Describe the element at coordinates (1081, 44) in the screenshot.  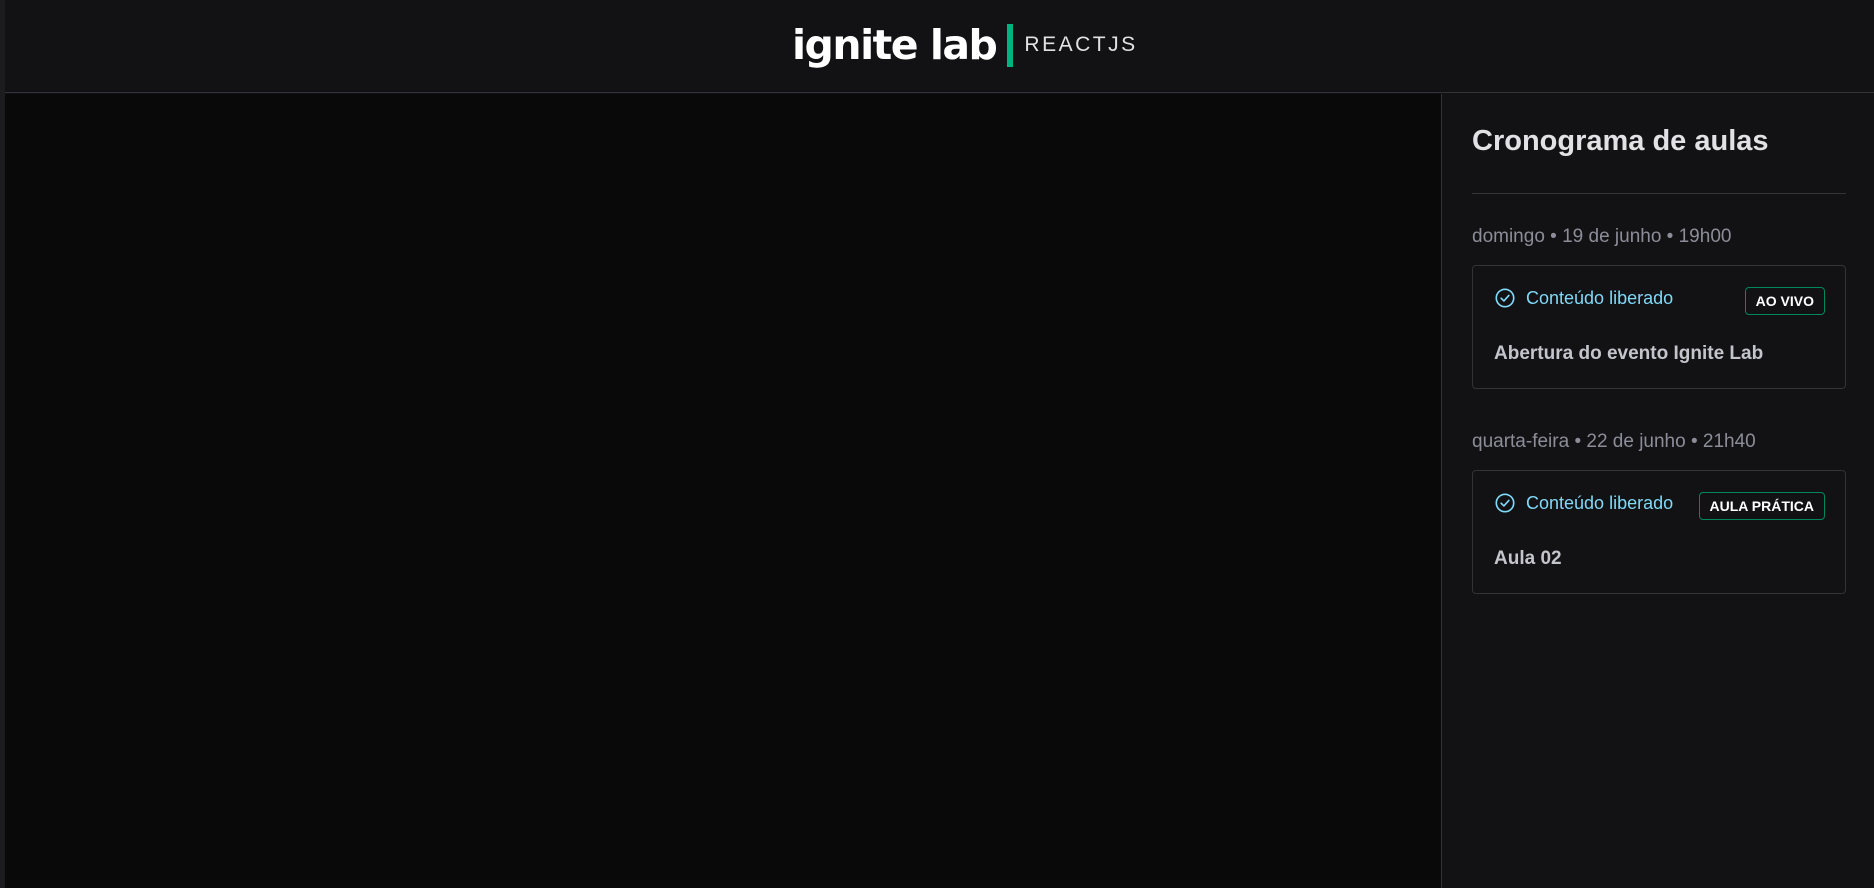
I see `logo-tag: REACTJS` at that location.